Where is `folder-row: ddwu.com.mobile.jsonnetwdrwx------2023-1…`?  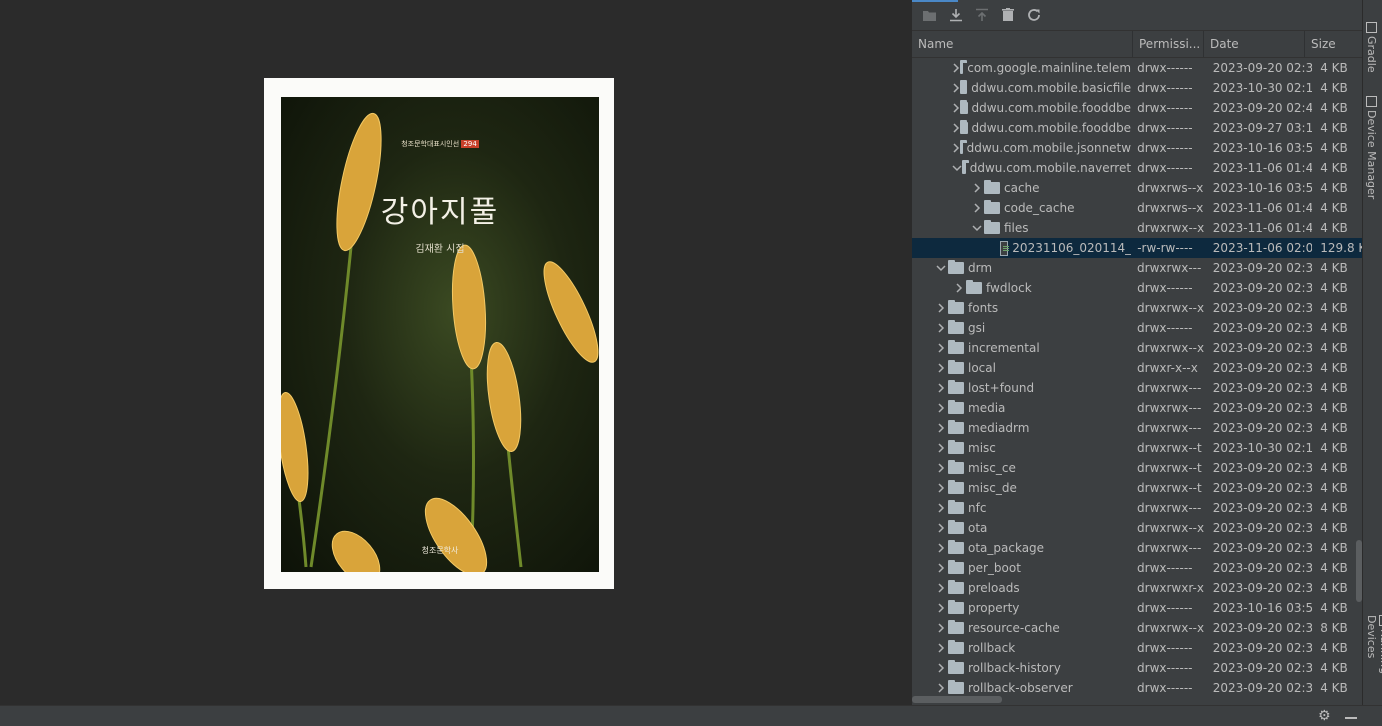
folder-row: ddwu.com.mobile.jsonnetwdrwx------2023-1… is located at coordinates (1137, 148).